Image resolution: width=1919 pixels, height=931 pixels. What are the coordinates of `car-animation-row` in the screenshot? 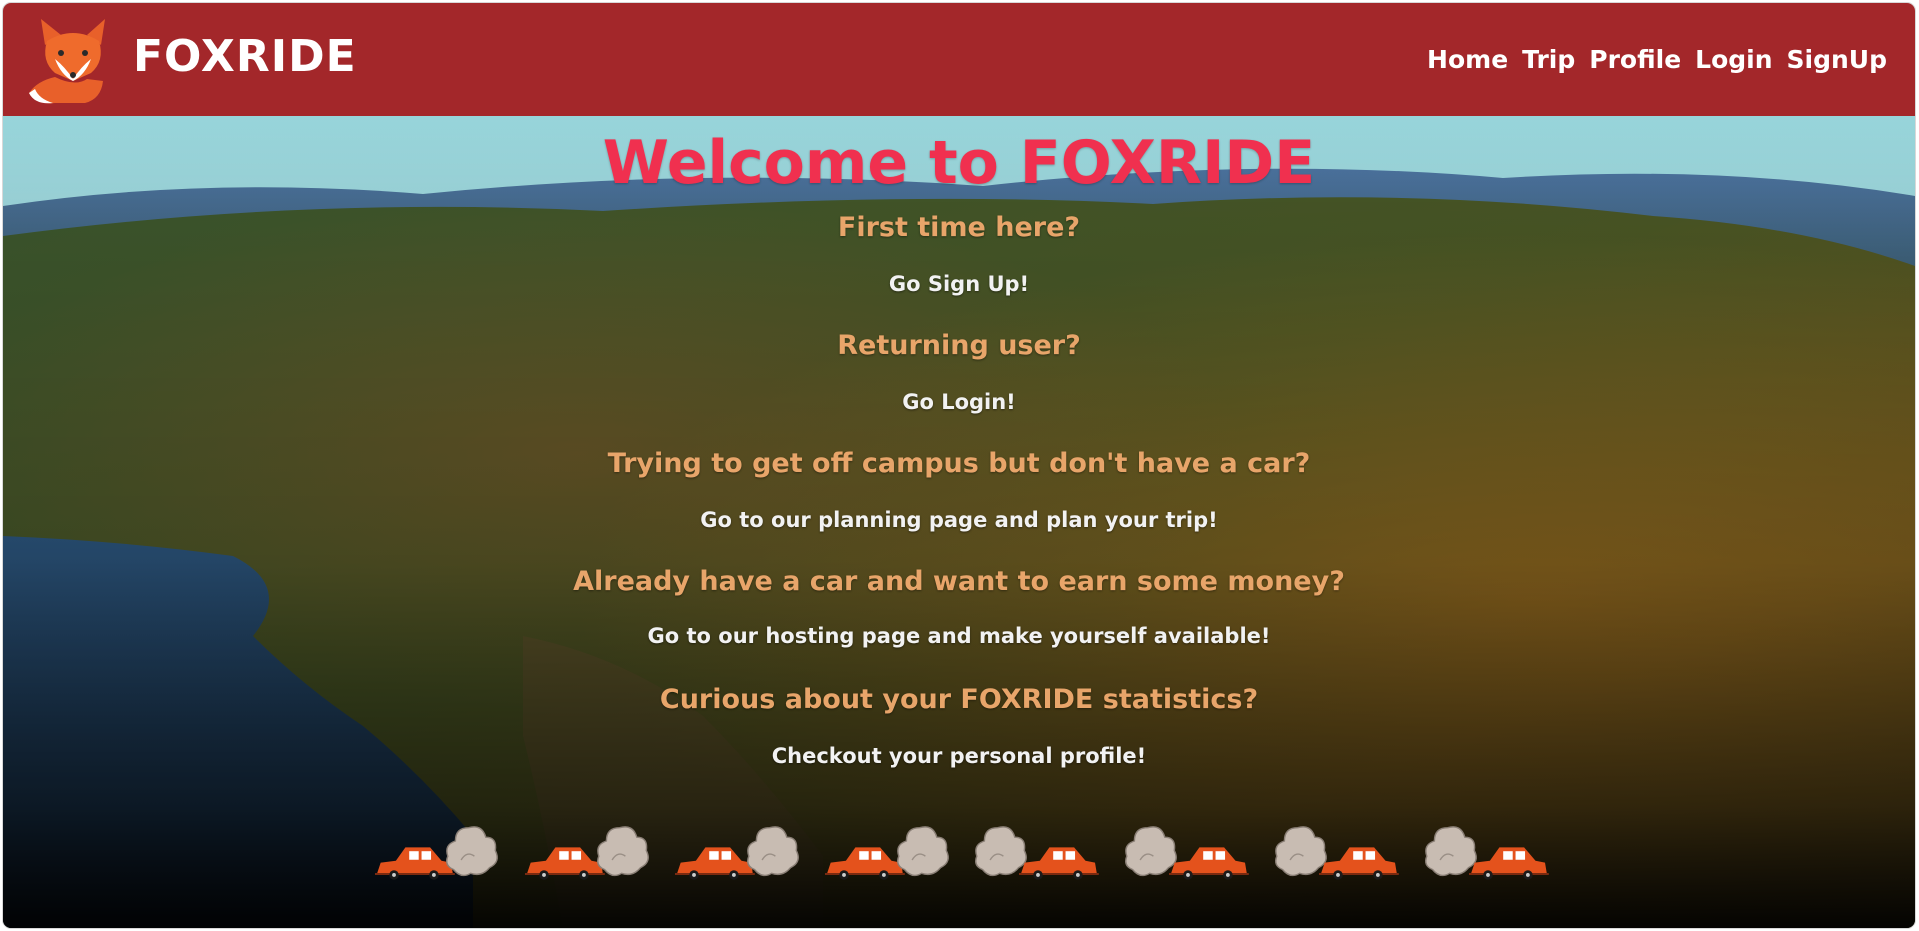 It's located at (962, 853).